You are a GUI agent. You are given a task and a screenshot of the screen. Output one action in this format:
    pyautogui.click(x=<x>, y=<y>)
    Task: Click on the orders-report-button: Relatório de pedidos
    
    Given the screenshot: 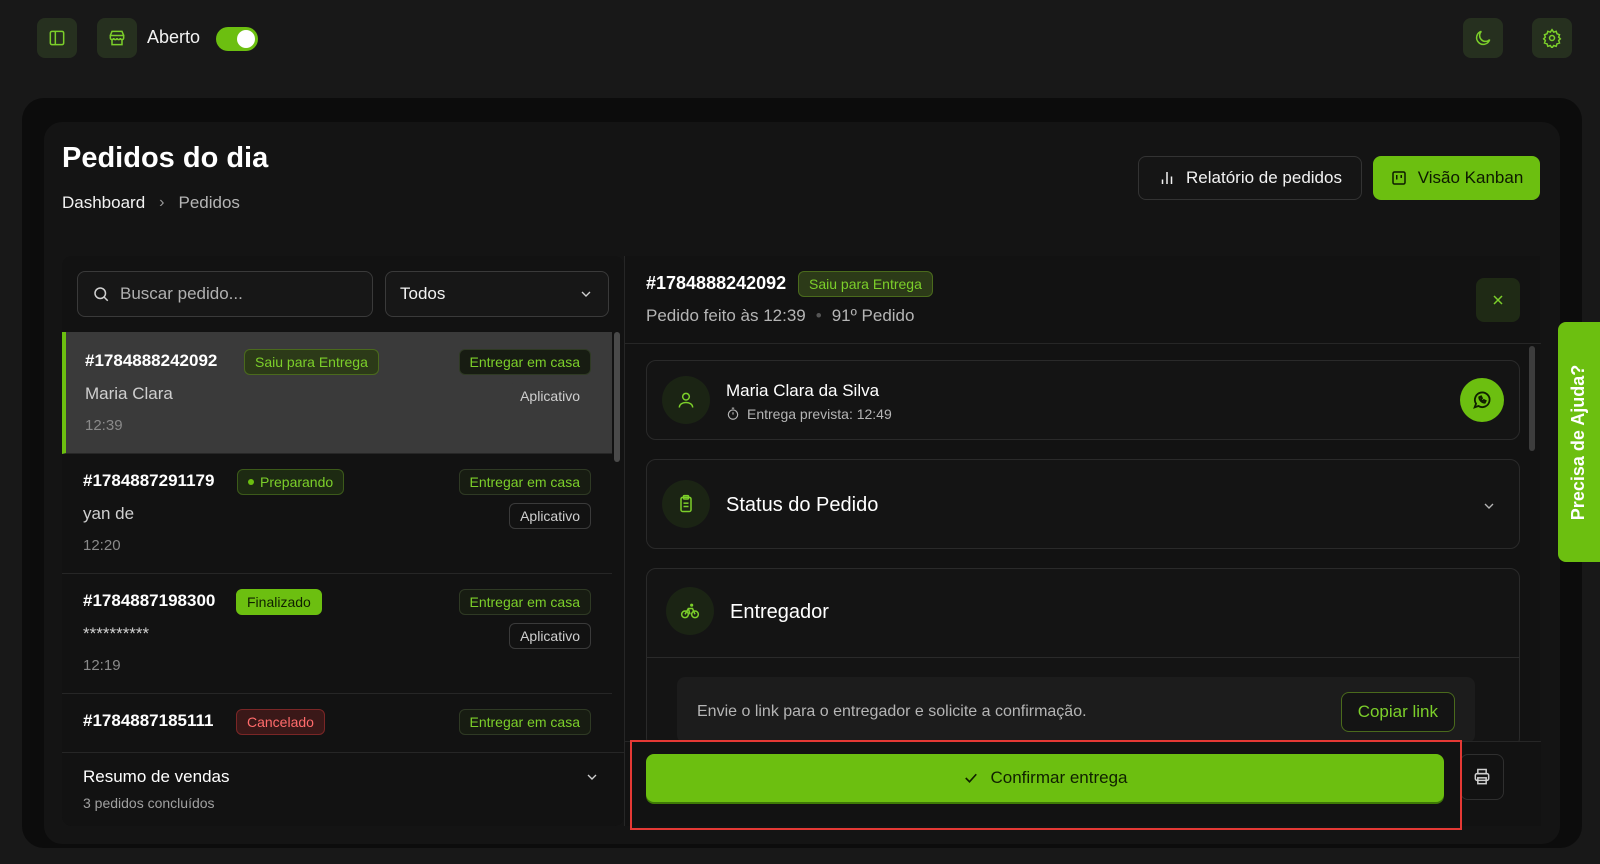 What is the action you would take?
    pyautogui.click(x=1250, y=178)
    